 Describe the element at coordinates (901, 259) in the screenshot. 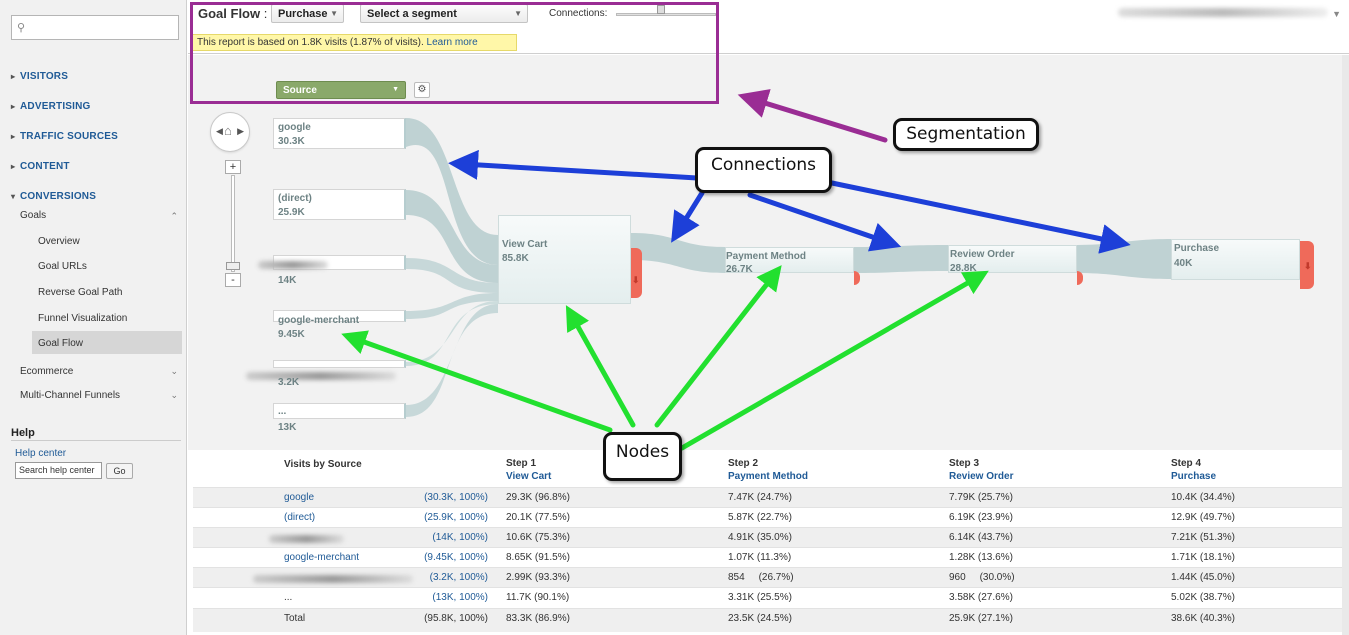

I see `connection-payment-review` at that location.